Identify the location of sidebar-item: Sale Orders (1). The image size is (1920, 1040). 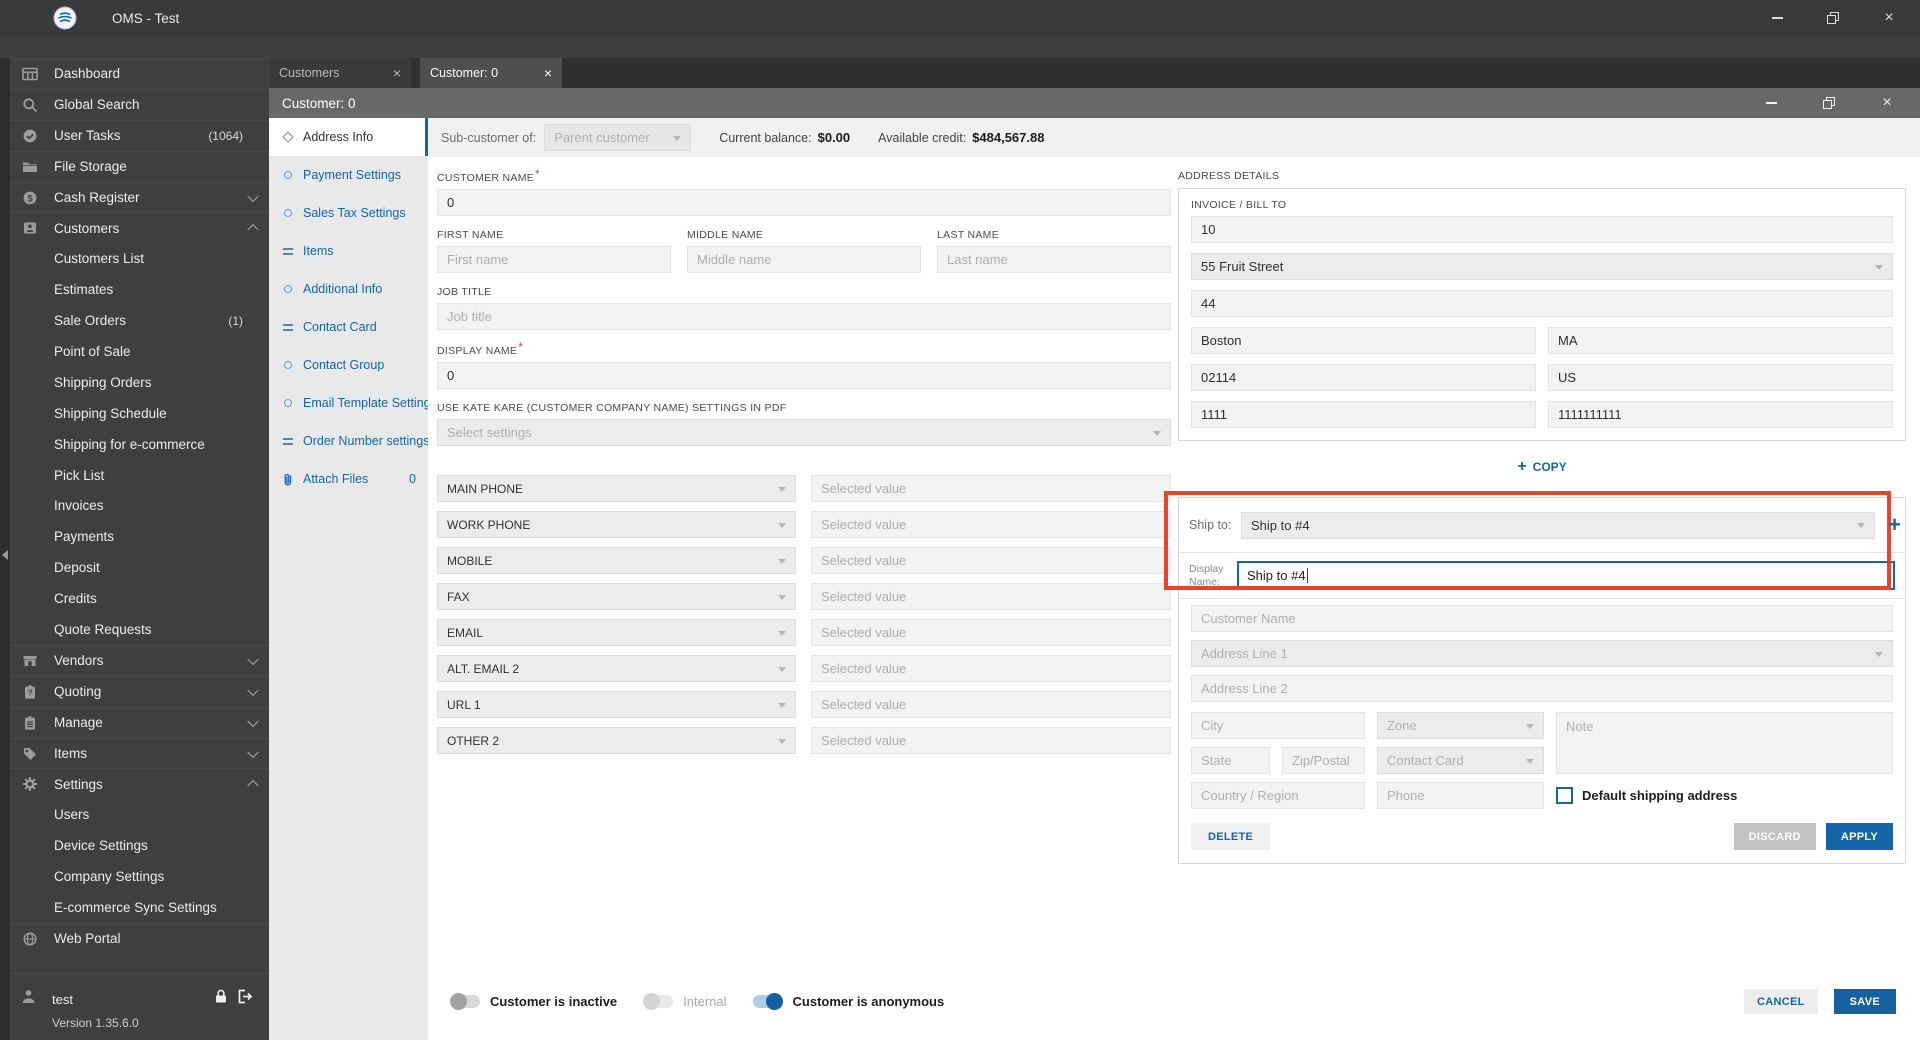
(139, 320).